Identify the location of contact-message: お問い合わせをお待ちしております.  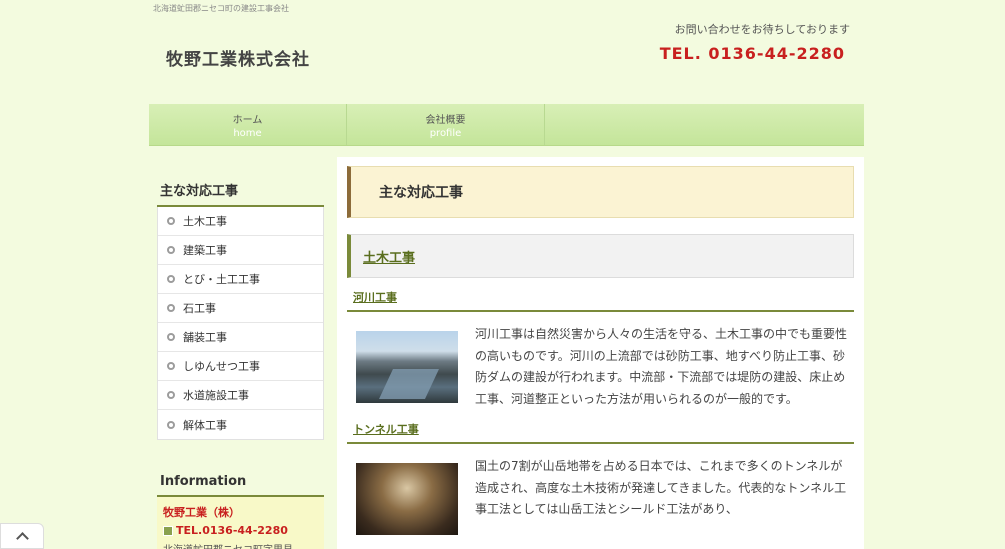
(762, 29).